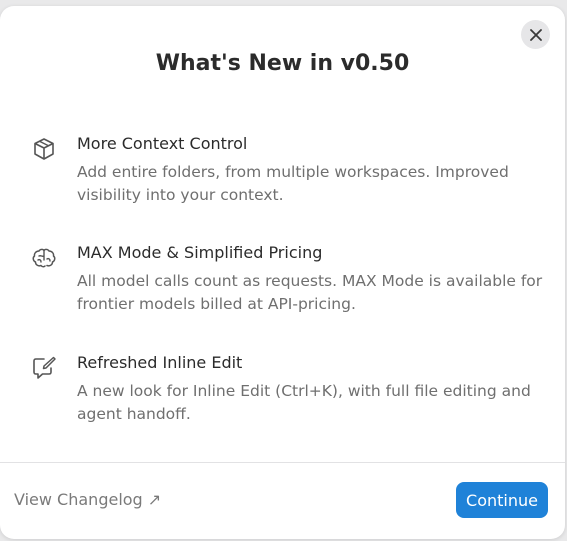 The width and height of the screenshot is (567, 541). Describe the element at coordinates (282, 63) in the screenshot. I see `dialog-title: What's New in v0.50` at that location.